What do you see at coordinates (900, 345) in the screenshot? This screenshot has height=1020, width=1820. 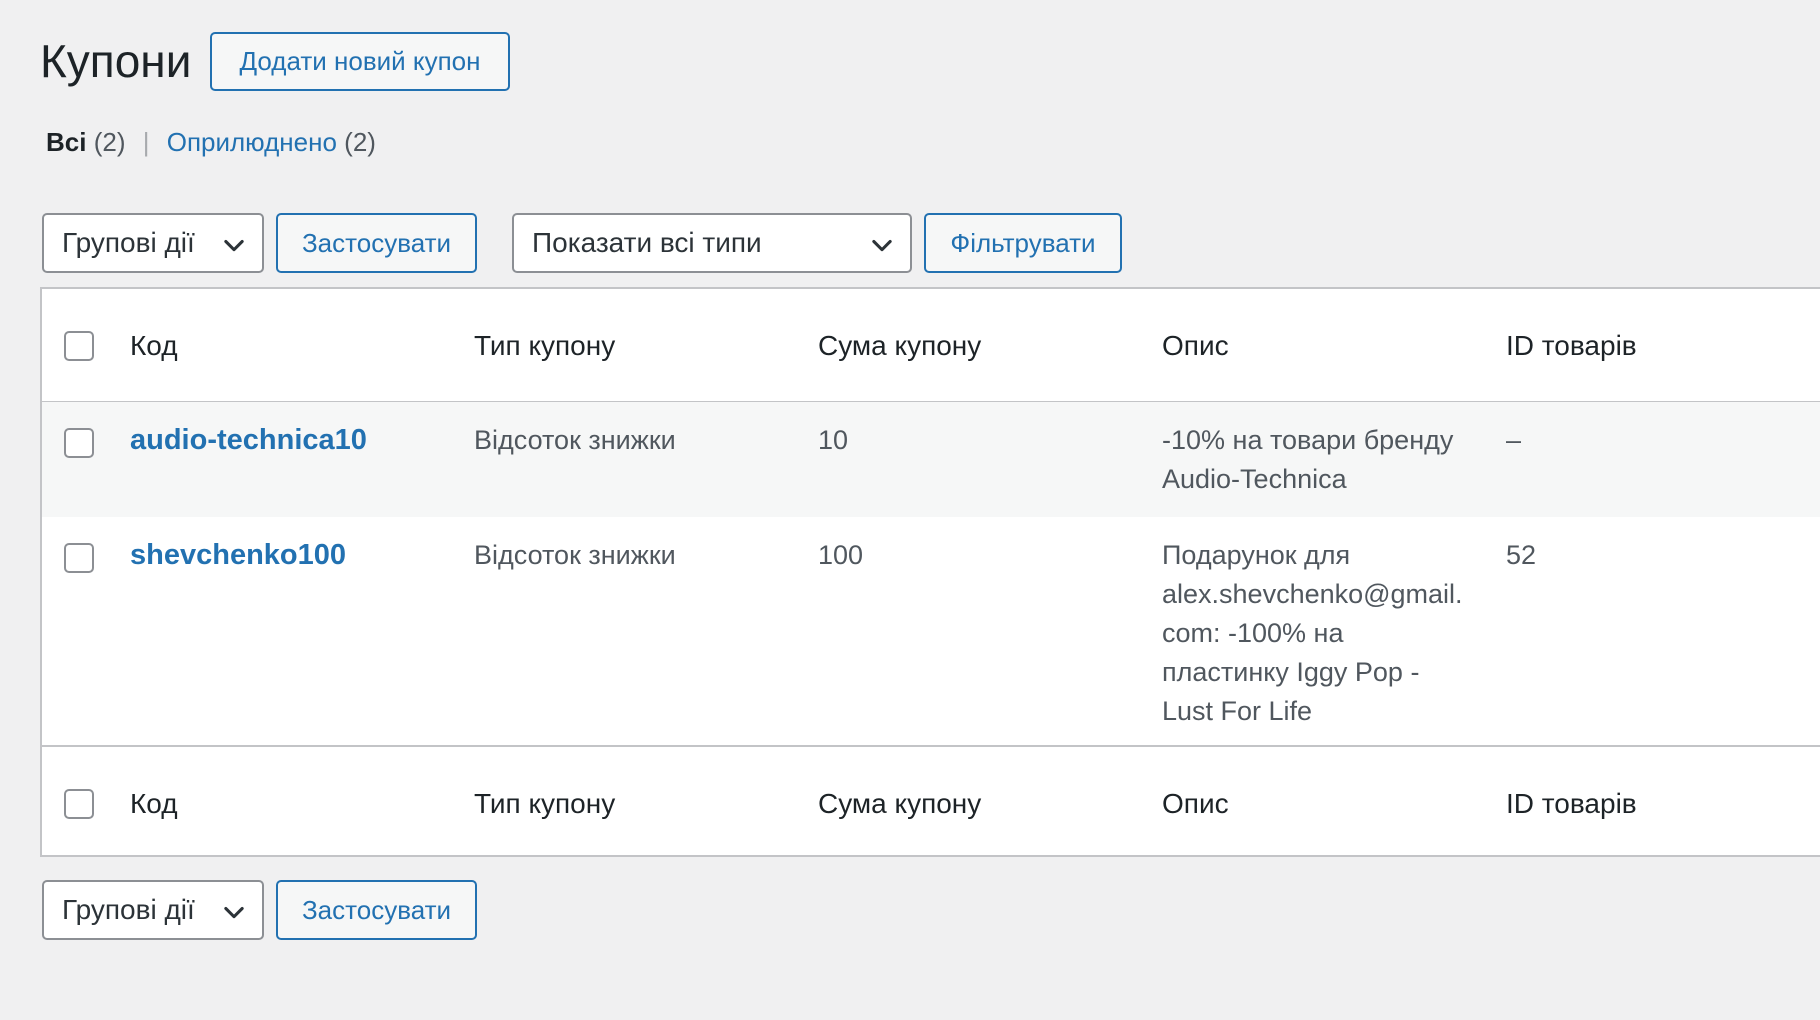 I see `column-header-amount: Сума купону` at bounding box center [900, 345].